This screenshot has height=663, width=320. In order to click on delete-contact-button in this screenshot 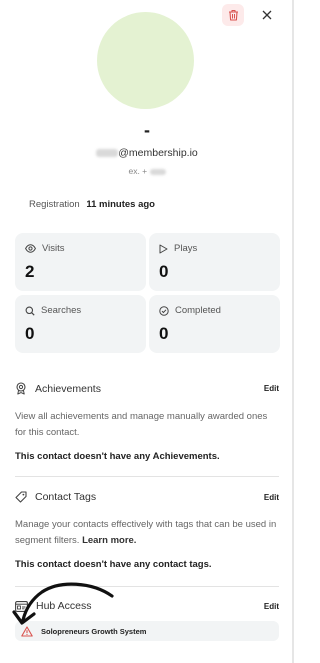, I will do `click(233, 15)`.